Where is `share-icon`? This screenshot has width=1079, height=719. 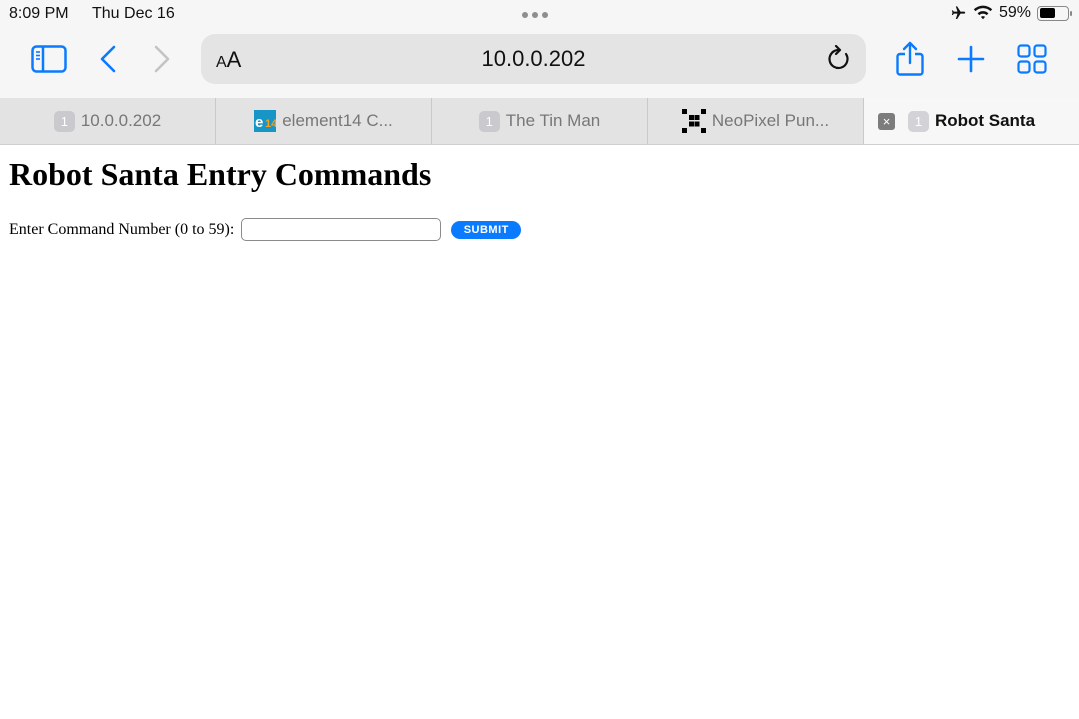 share-icon is located at coordinates (910, 58).